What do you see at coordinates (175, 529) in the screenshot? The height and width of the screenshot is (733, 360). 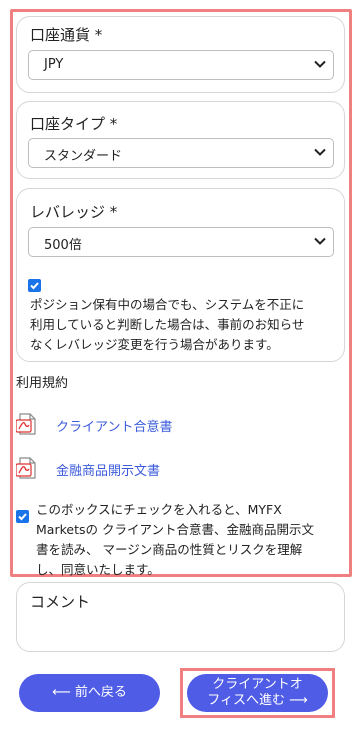 I see `consent-line: Marketsの クライアント合意書、金融商品開示文` at bounding box center [175, 529].